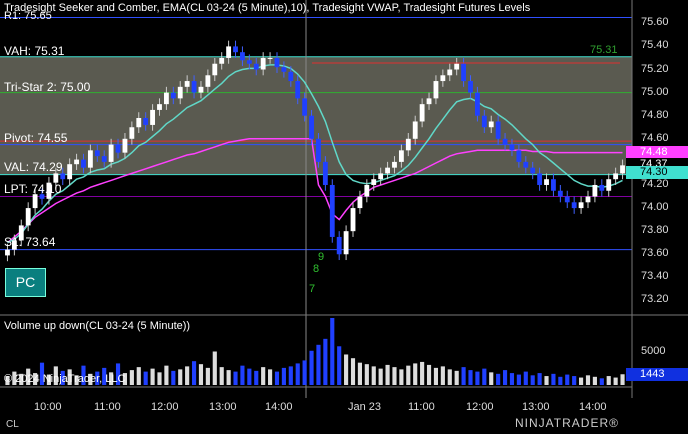 The image size is (688, 434). Describe the element at coordinates (480, 407) in the screenshot. I see `time-tick: 12:00` at that location.